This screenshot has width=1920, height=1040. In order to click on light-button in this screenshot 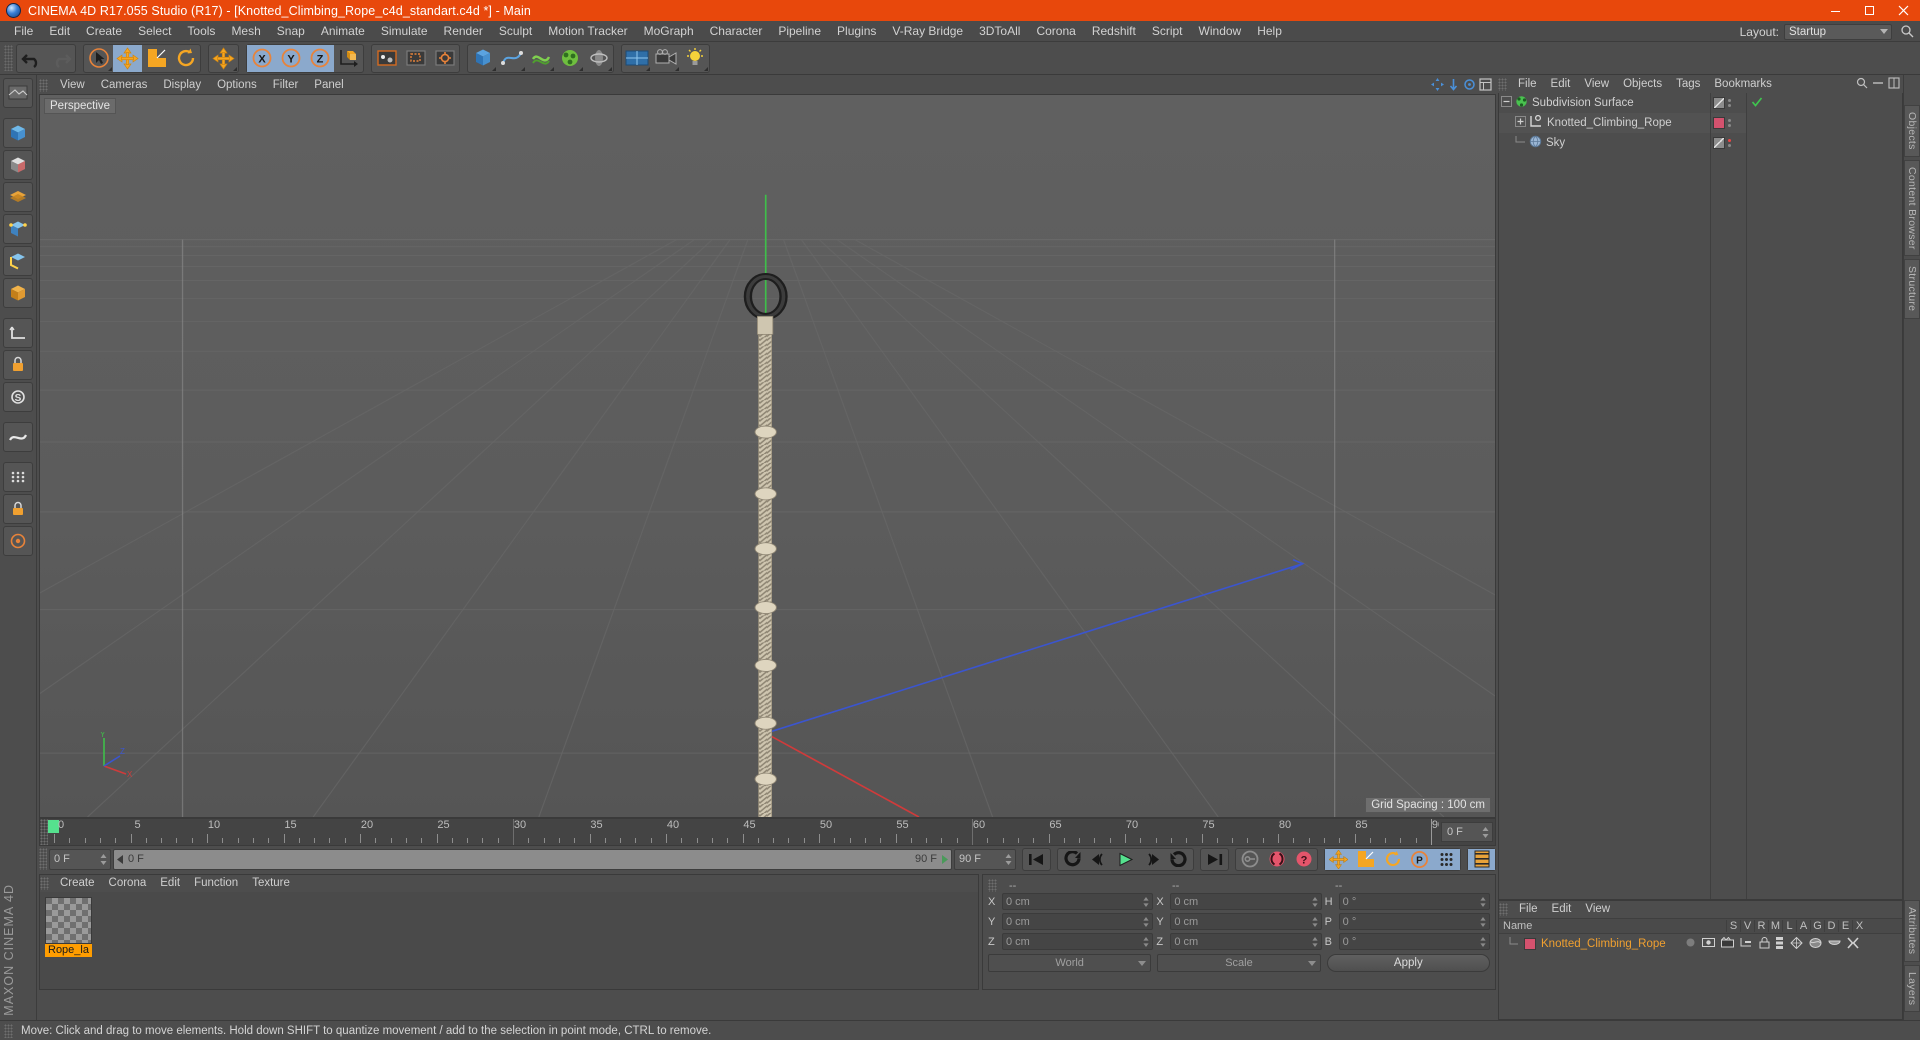, I will do `click(694, 58)`.